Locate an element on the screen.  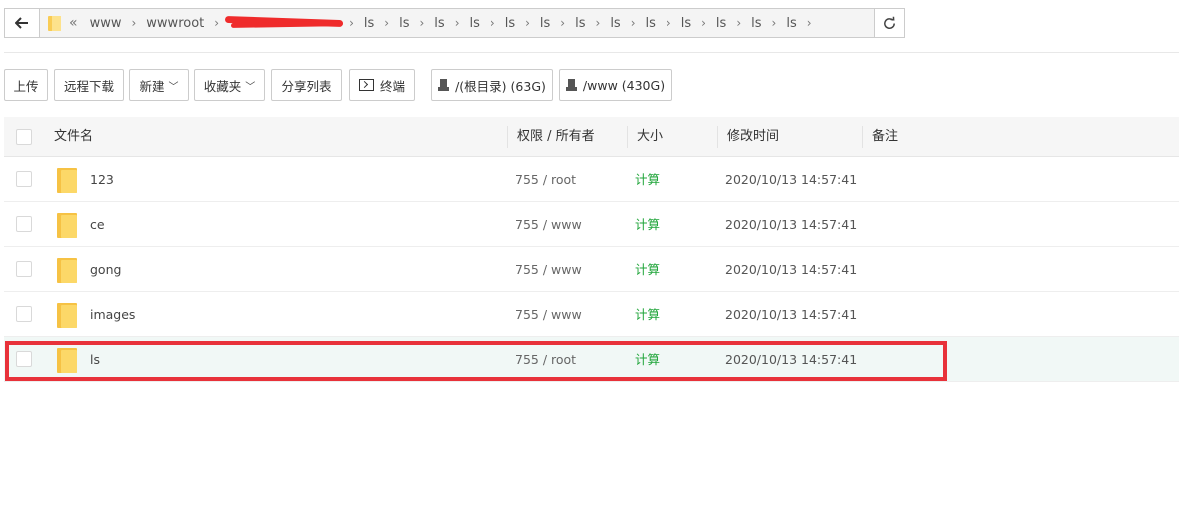
highlight-annotation is located at coordinates (476, 361).